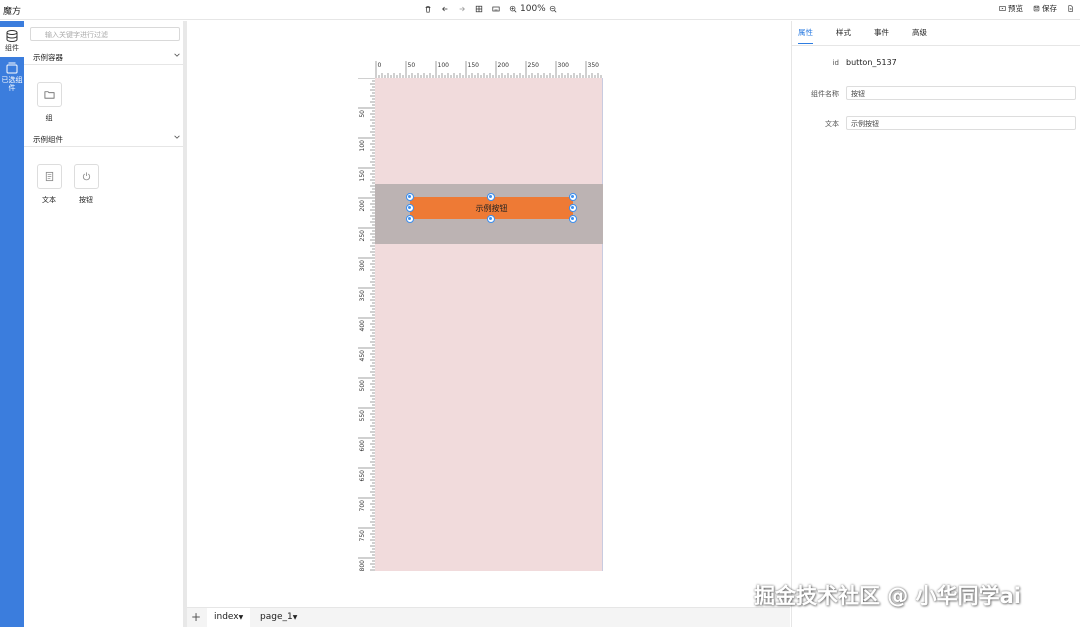  I want to click on resize-handle-bottom-left, so click(410, 219).